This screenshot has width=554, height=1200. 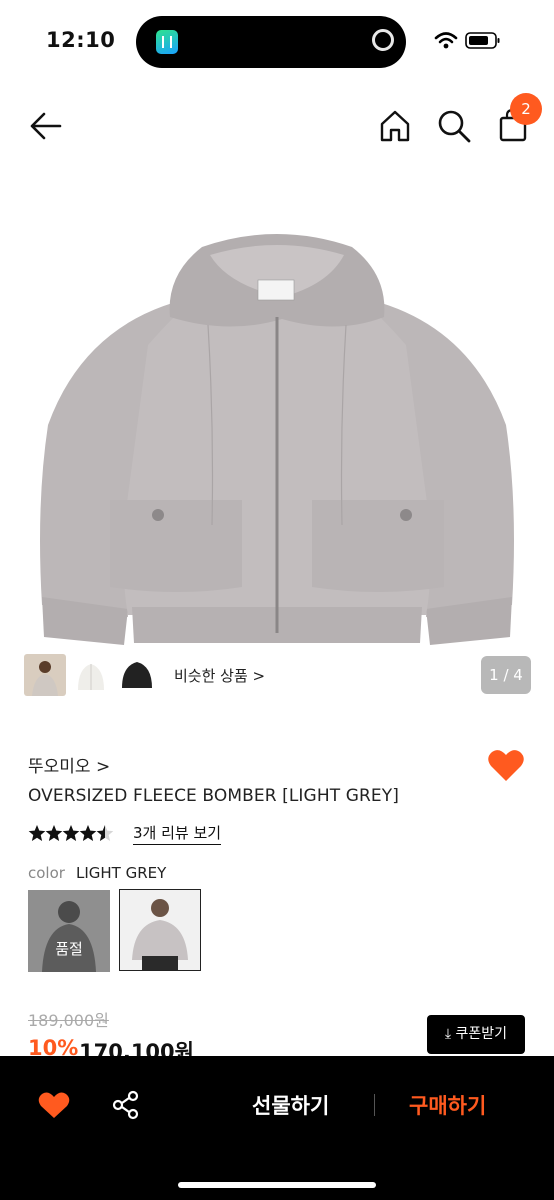 What do you see at coordinates (126, 1105) in the screenshot?
I see `share-icon` at bounding box center [126, 1105].